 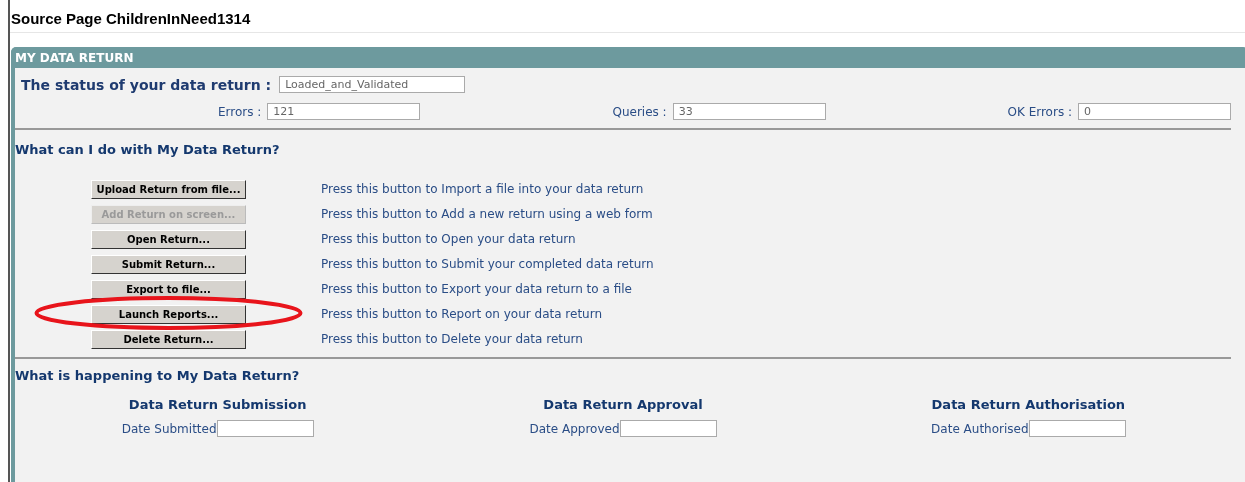 I want to click on date-label: Date Authorised, so click(x=980, y=428).